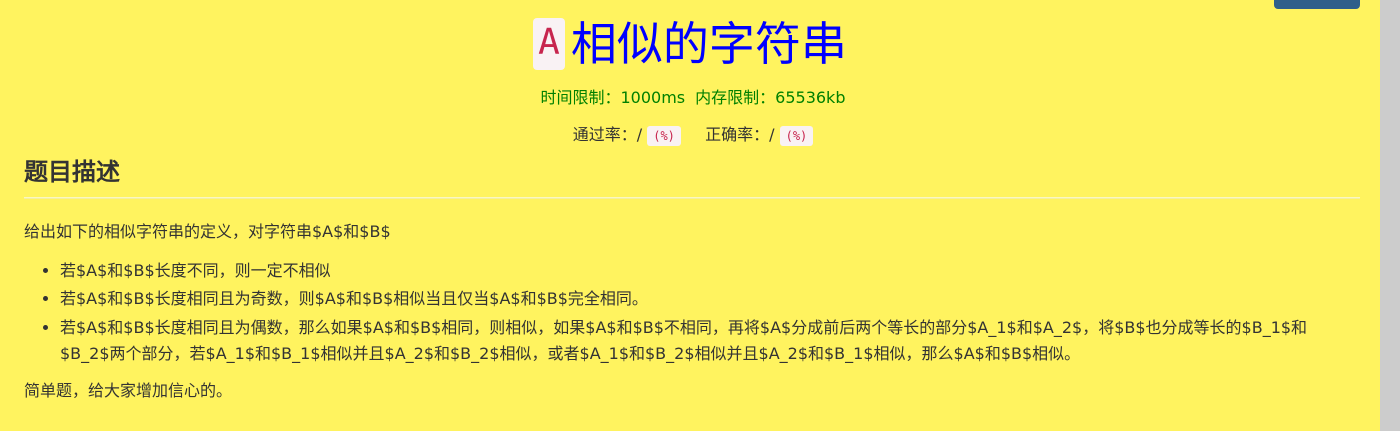 The image size is (1400, 431). Describe the element at coordinates (1317, 4) in the screenshot. I see `top-nav-button` at that location.